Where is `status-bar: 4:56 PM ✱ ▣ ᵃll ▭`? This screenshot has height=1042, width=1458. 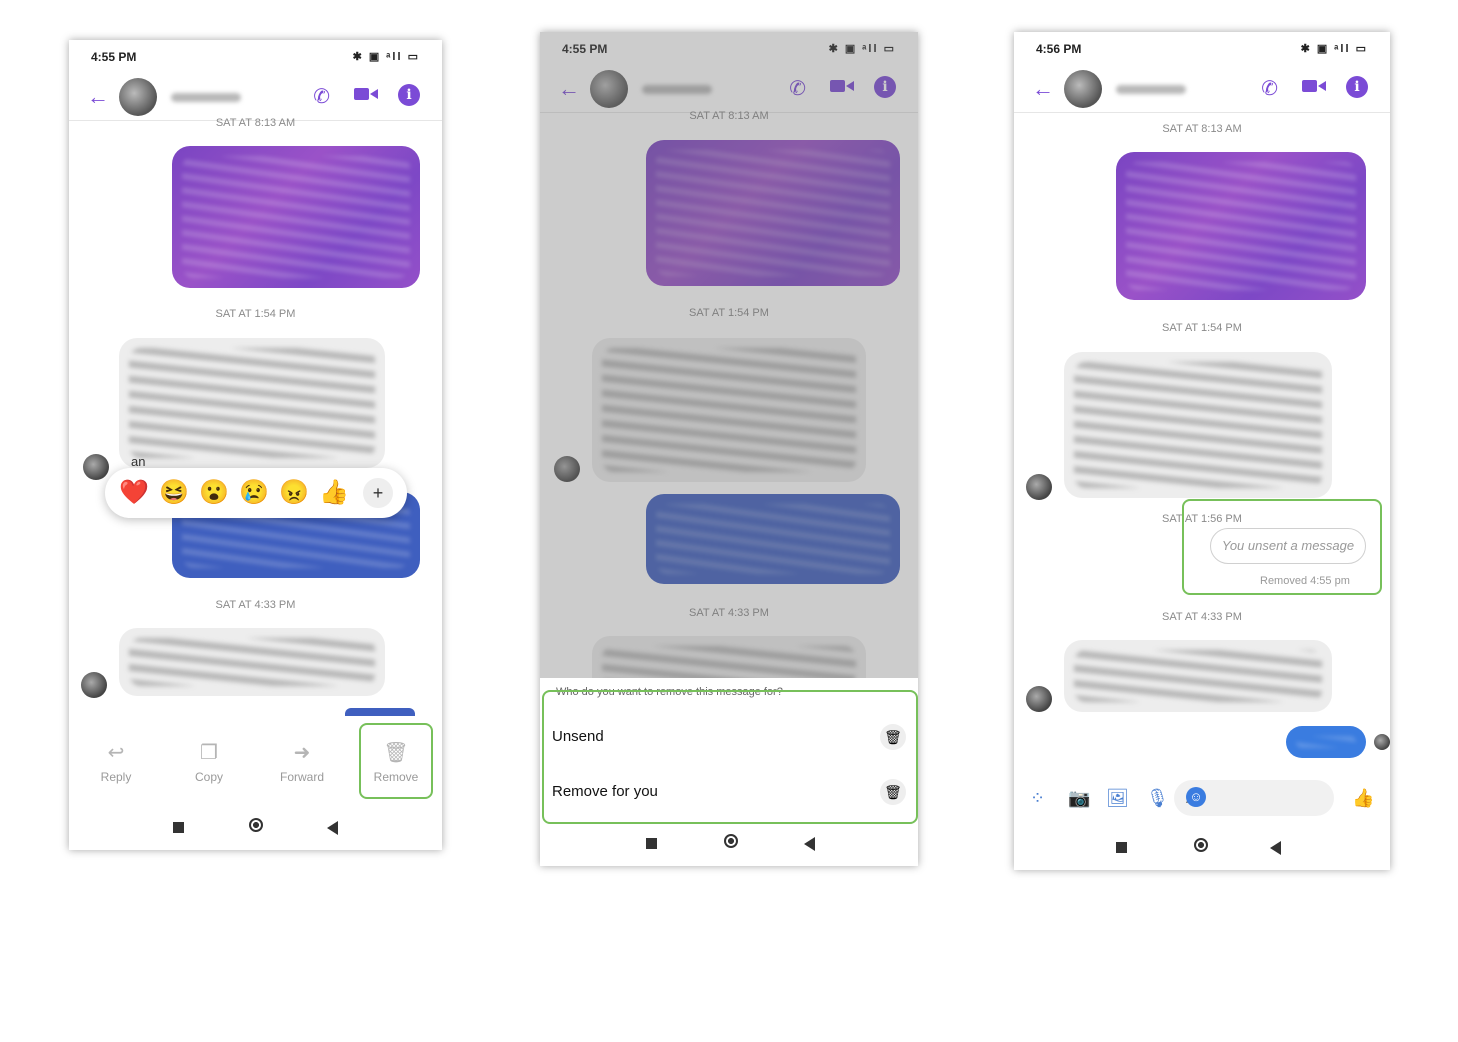 status-bar: 4:56 PM ✱ ▣ ᵃll ▭ is located at coordinates (1202, 49).